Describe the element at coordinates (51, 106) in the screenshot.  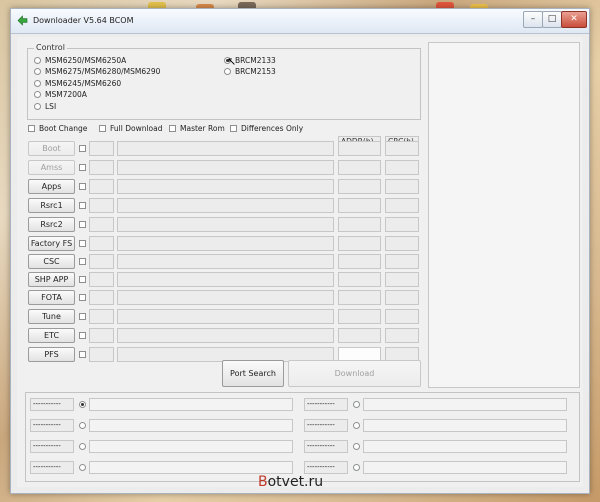
I see `chipset-label: LSI` at that location.